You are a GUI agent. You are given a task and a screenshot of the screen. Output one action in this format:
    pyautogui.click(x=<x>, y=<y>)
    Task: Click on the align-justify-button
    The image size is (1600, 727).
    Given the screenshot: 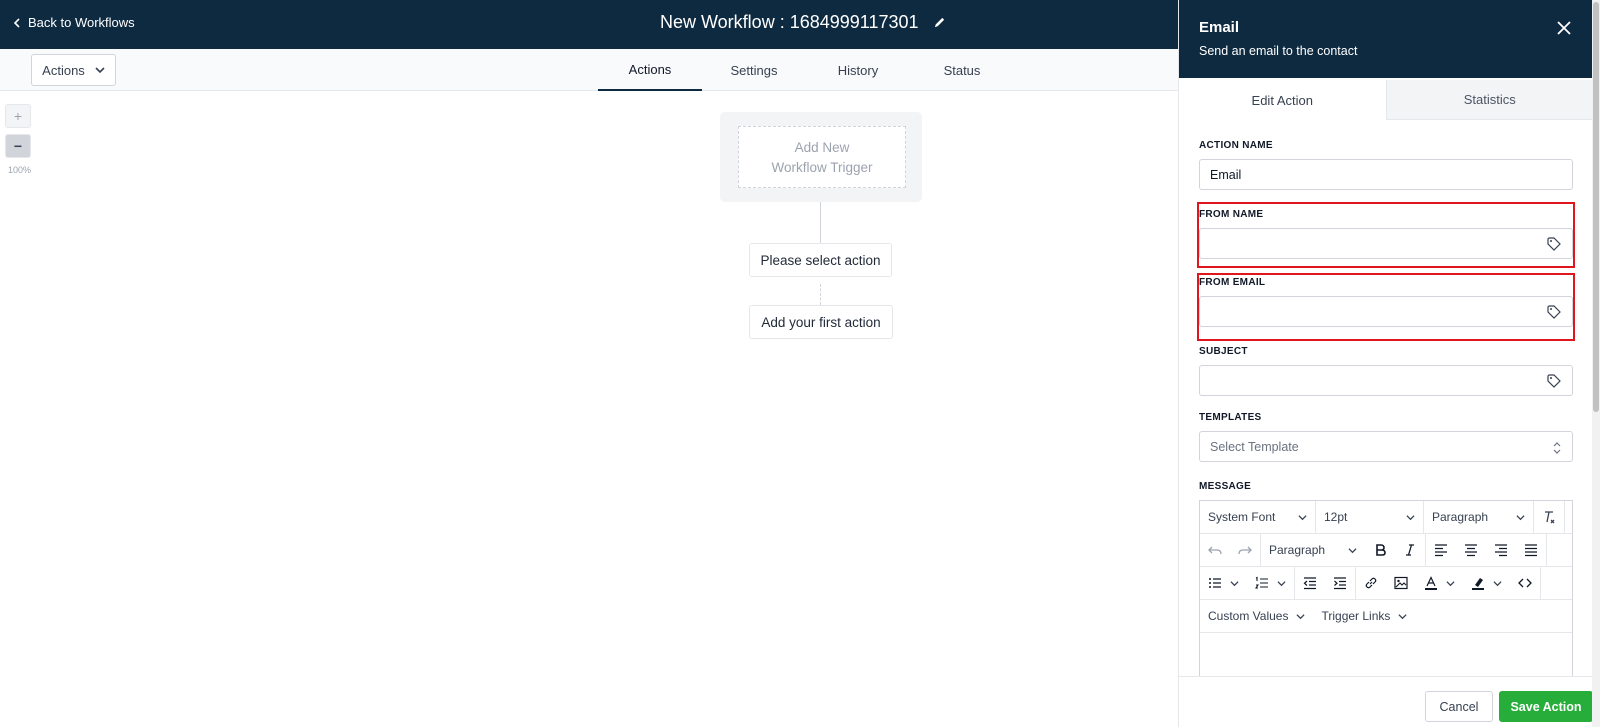 What is the action you would take?
    pyautogui.click(x=1531, y=550)
    